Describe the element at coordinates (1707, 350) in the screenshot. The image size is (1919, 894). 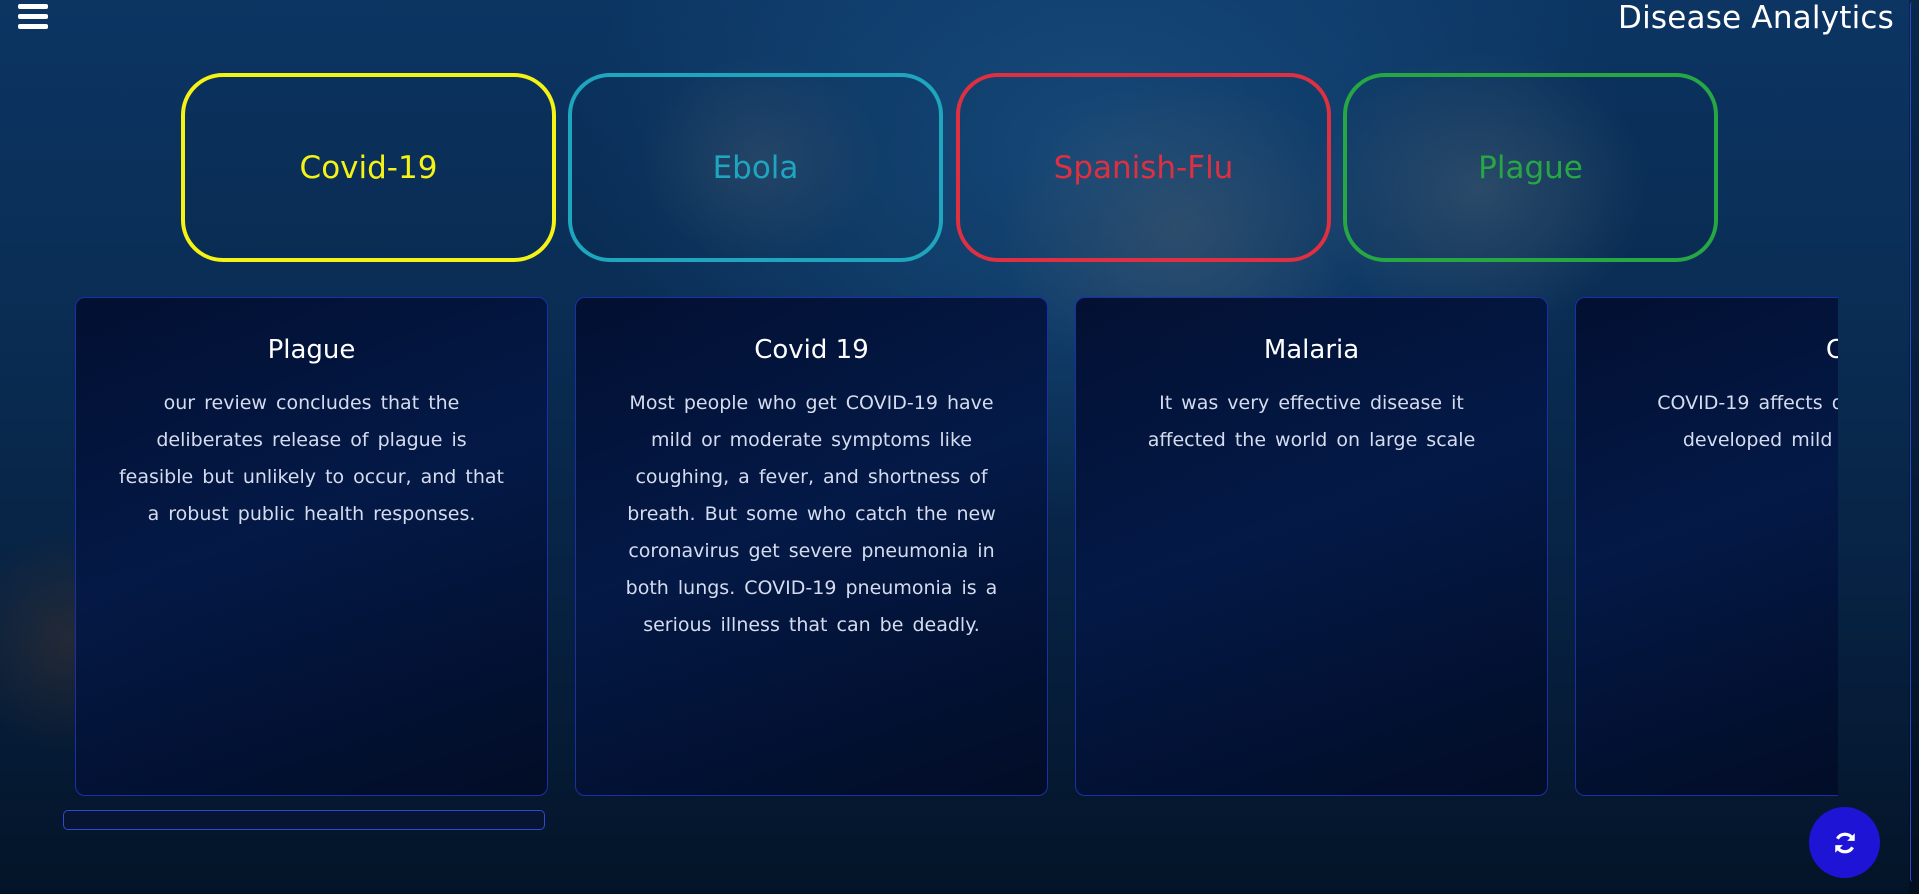
I see `card-title: Covid` at that location.